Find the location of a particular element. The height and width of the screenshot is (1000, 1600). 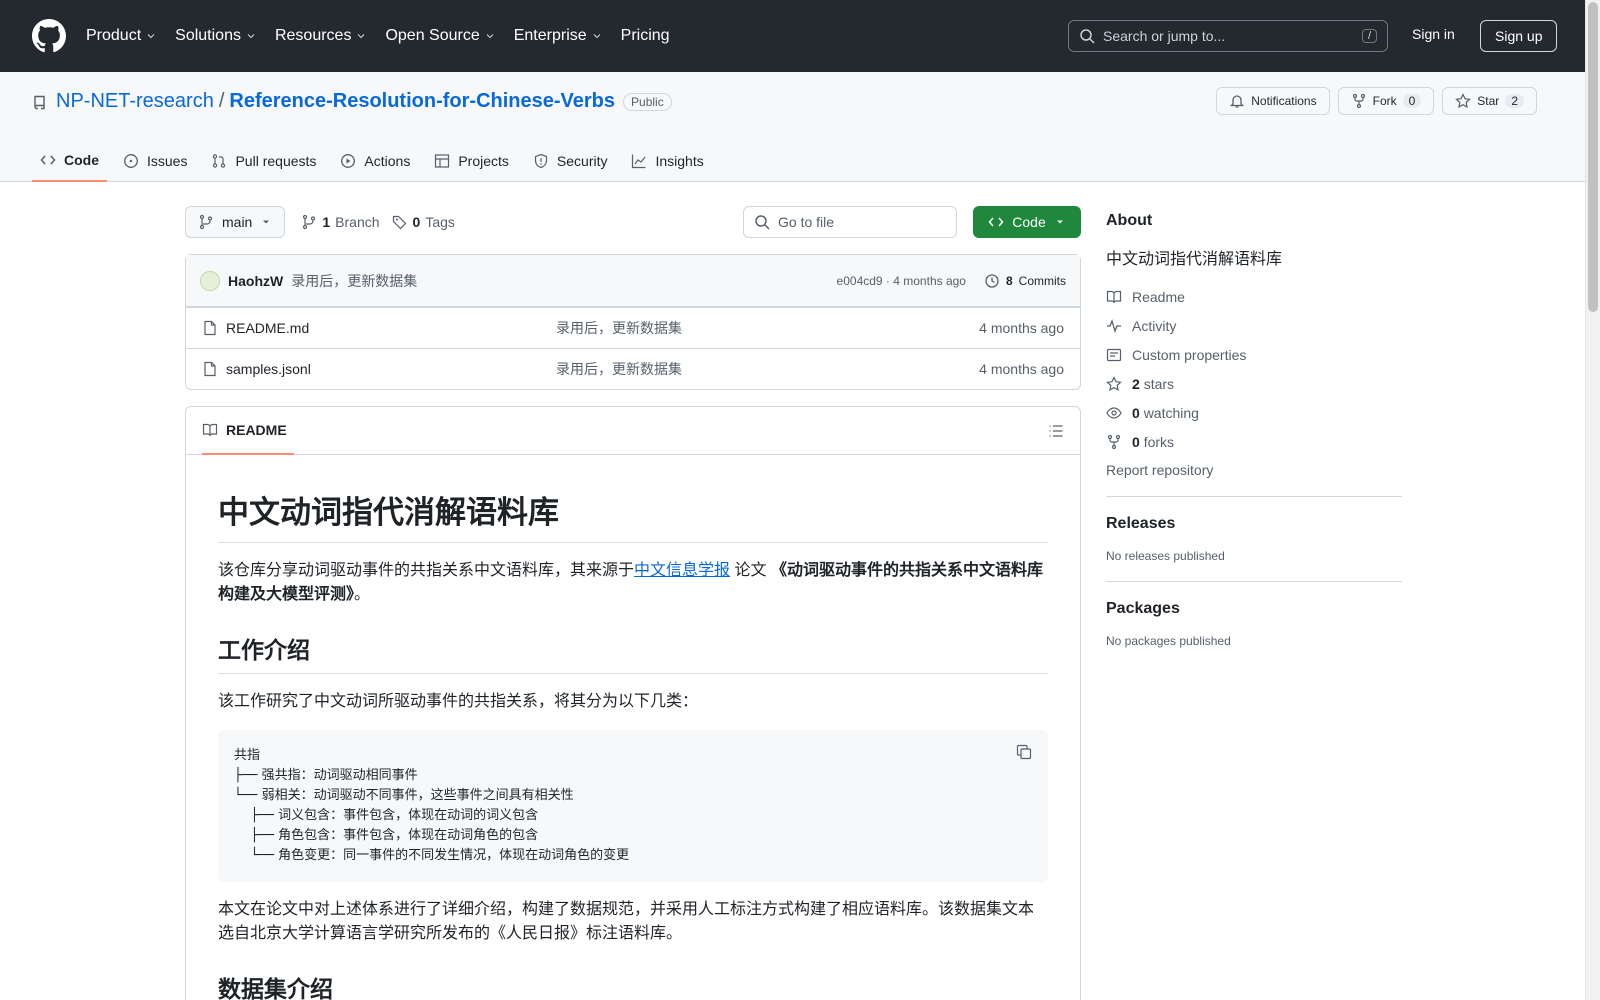

code-icon is located at coordinates (48, 160).